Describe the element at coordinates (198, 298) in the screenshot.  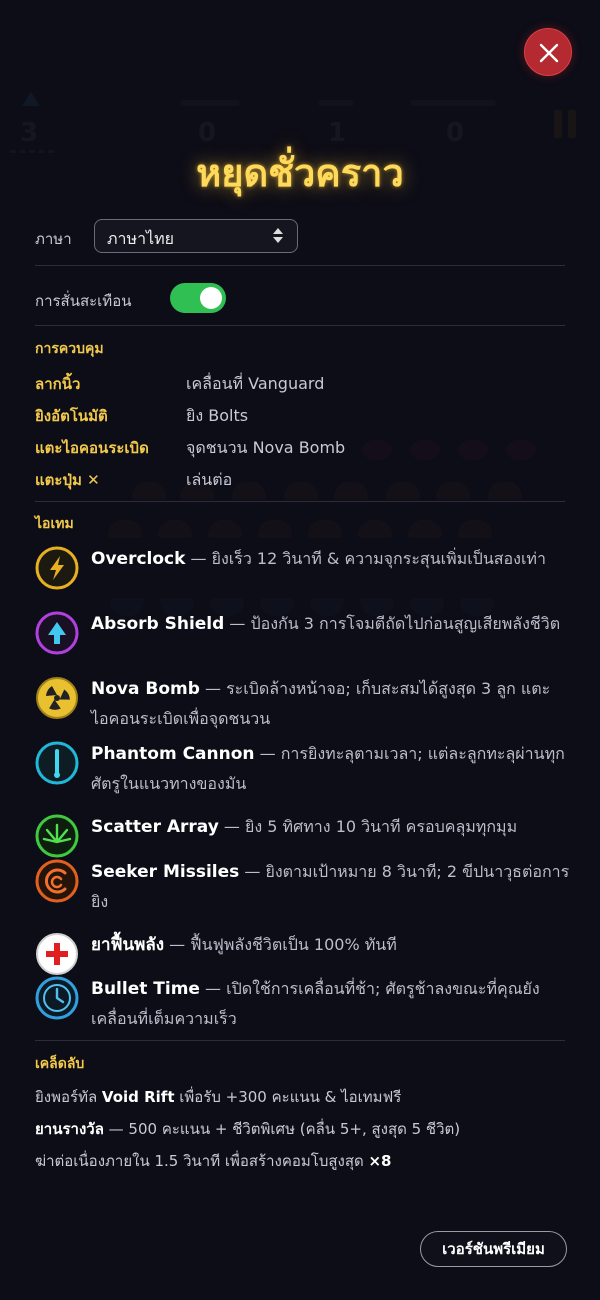
I see `vibration-toggle` at that location.